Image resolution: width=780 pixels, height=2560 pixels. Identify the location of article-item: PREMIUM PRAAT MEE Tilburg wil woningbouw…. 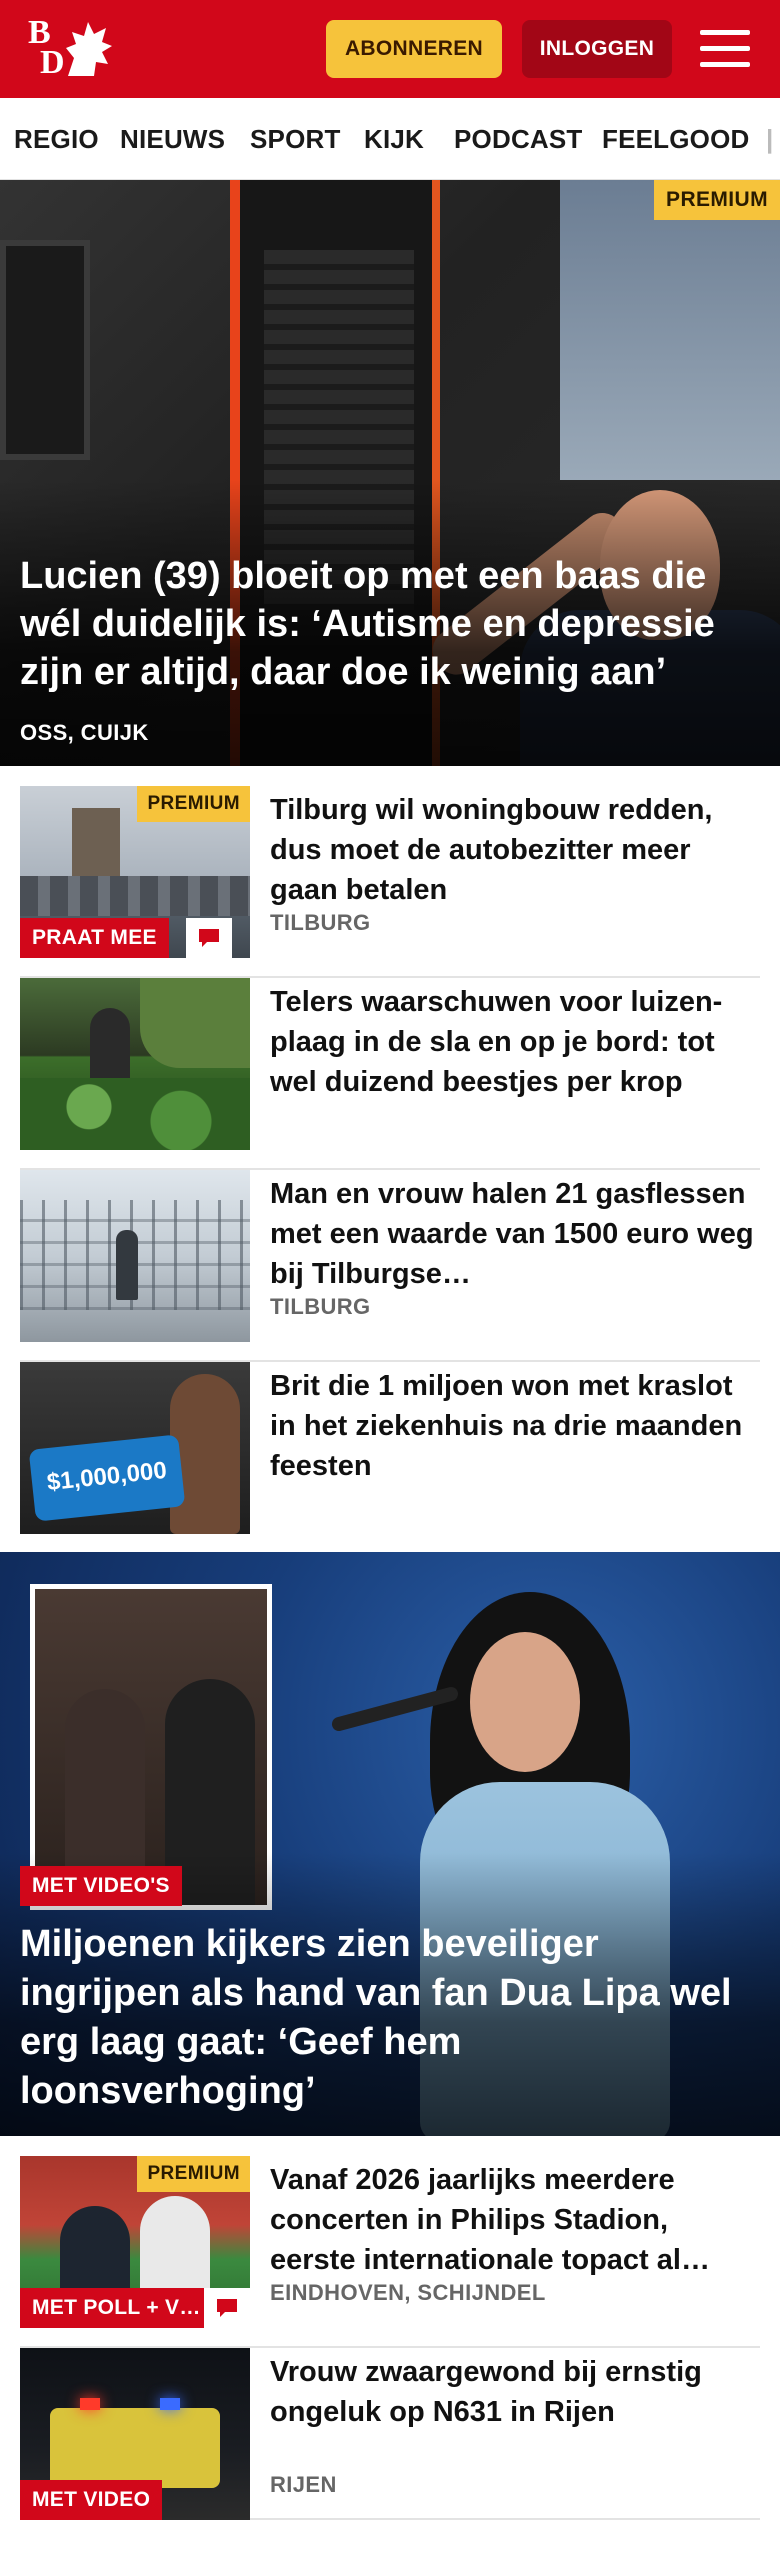
(390, 882).